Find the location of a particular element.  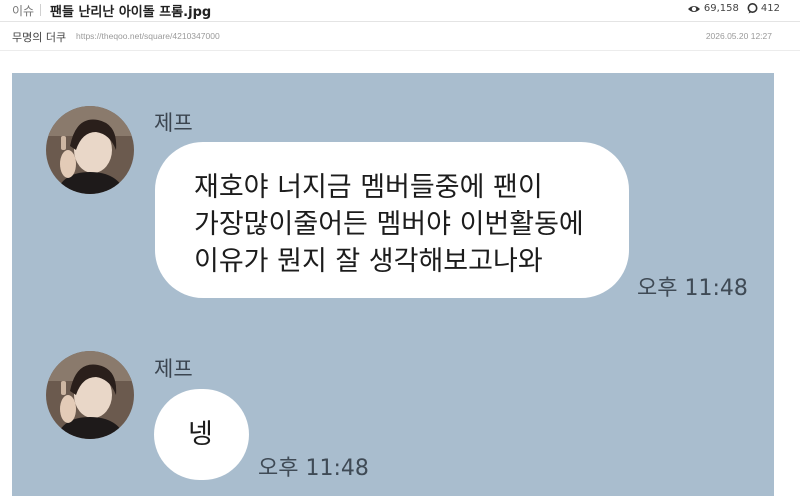

post-url: https://theqoo.net/square/4210347000 is located at coordinates (148, 36).